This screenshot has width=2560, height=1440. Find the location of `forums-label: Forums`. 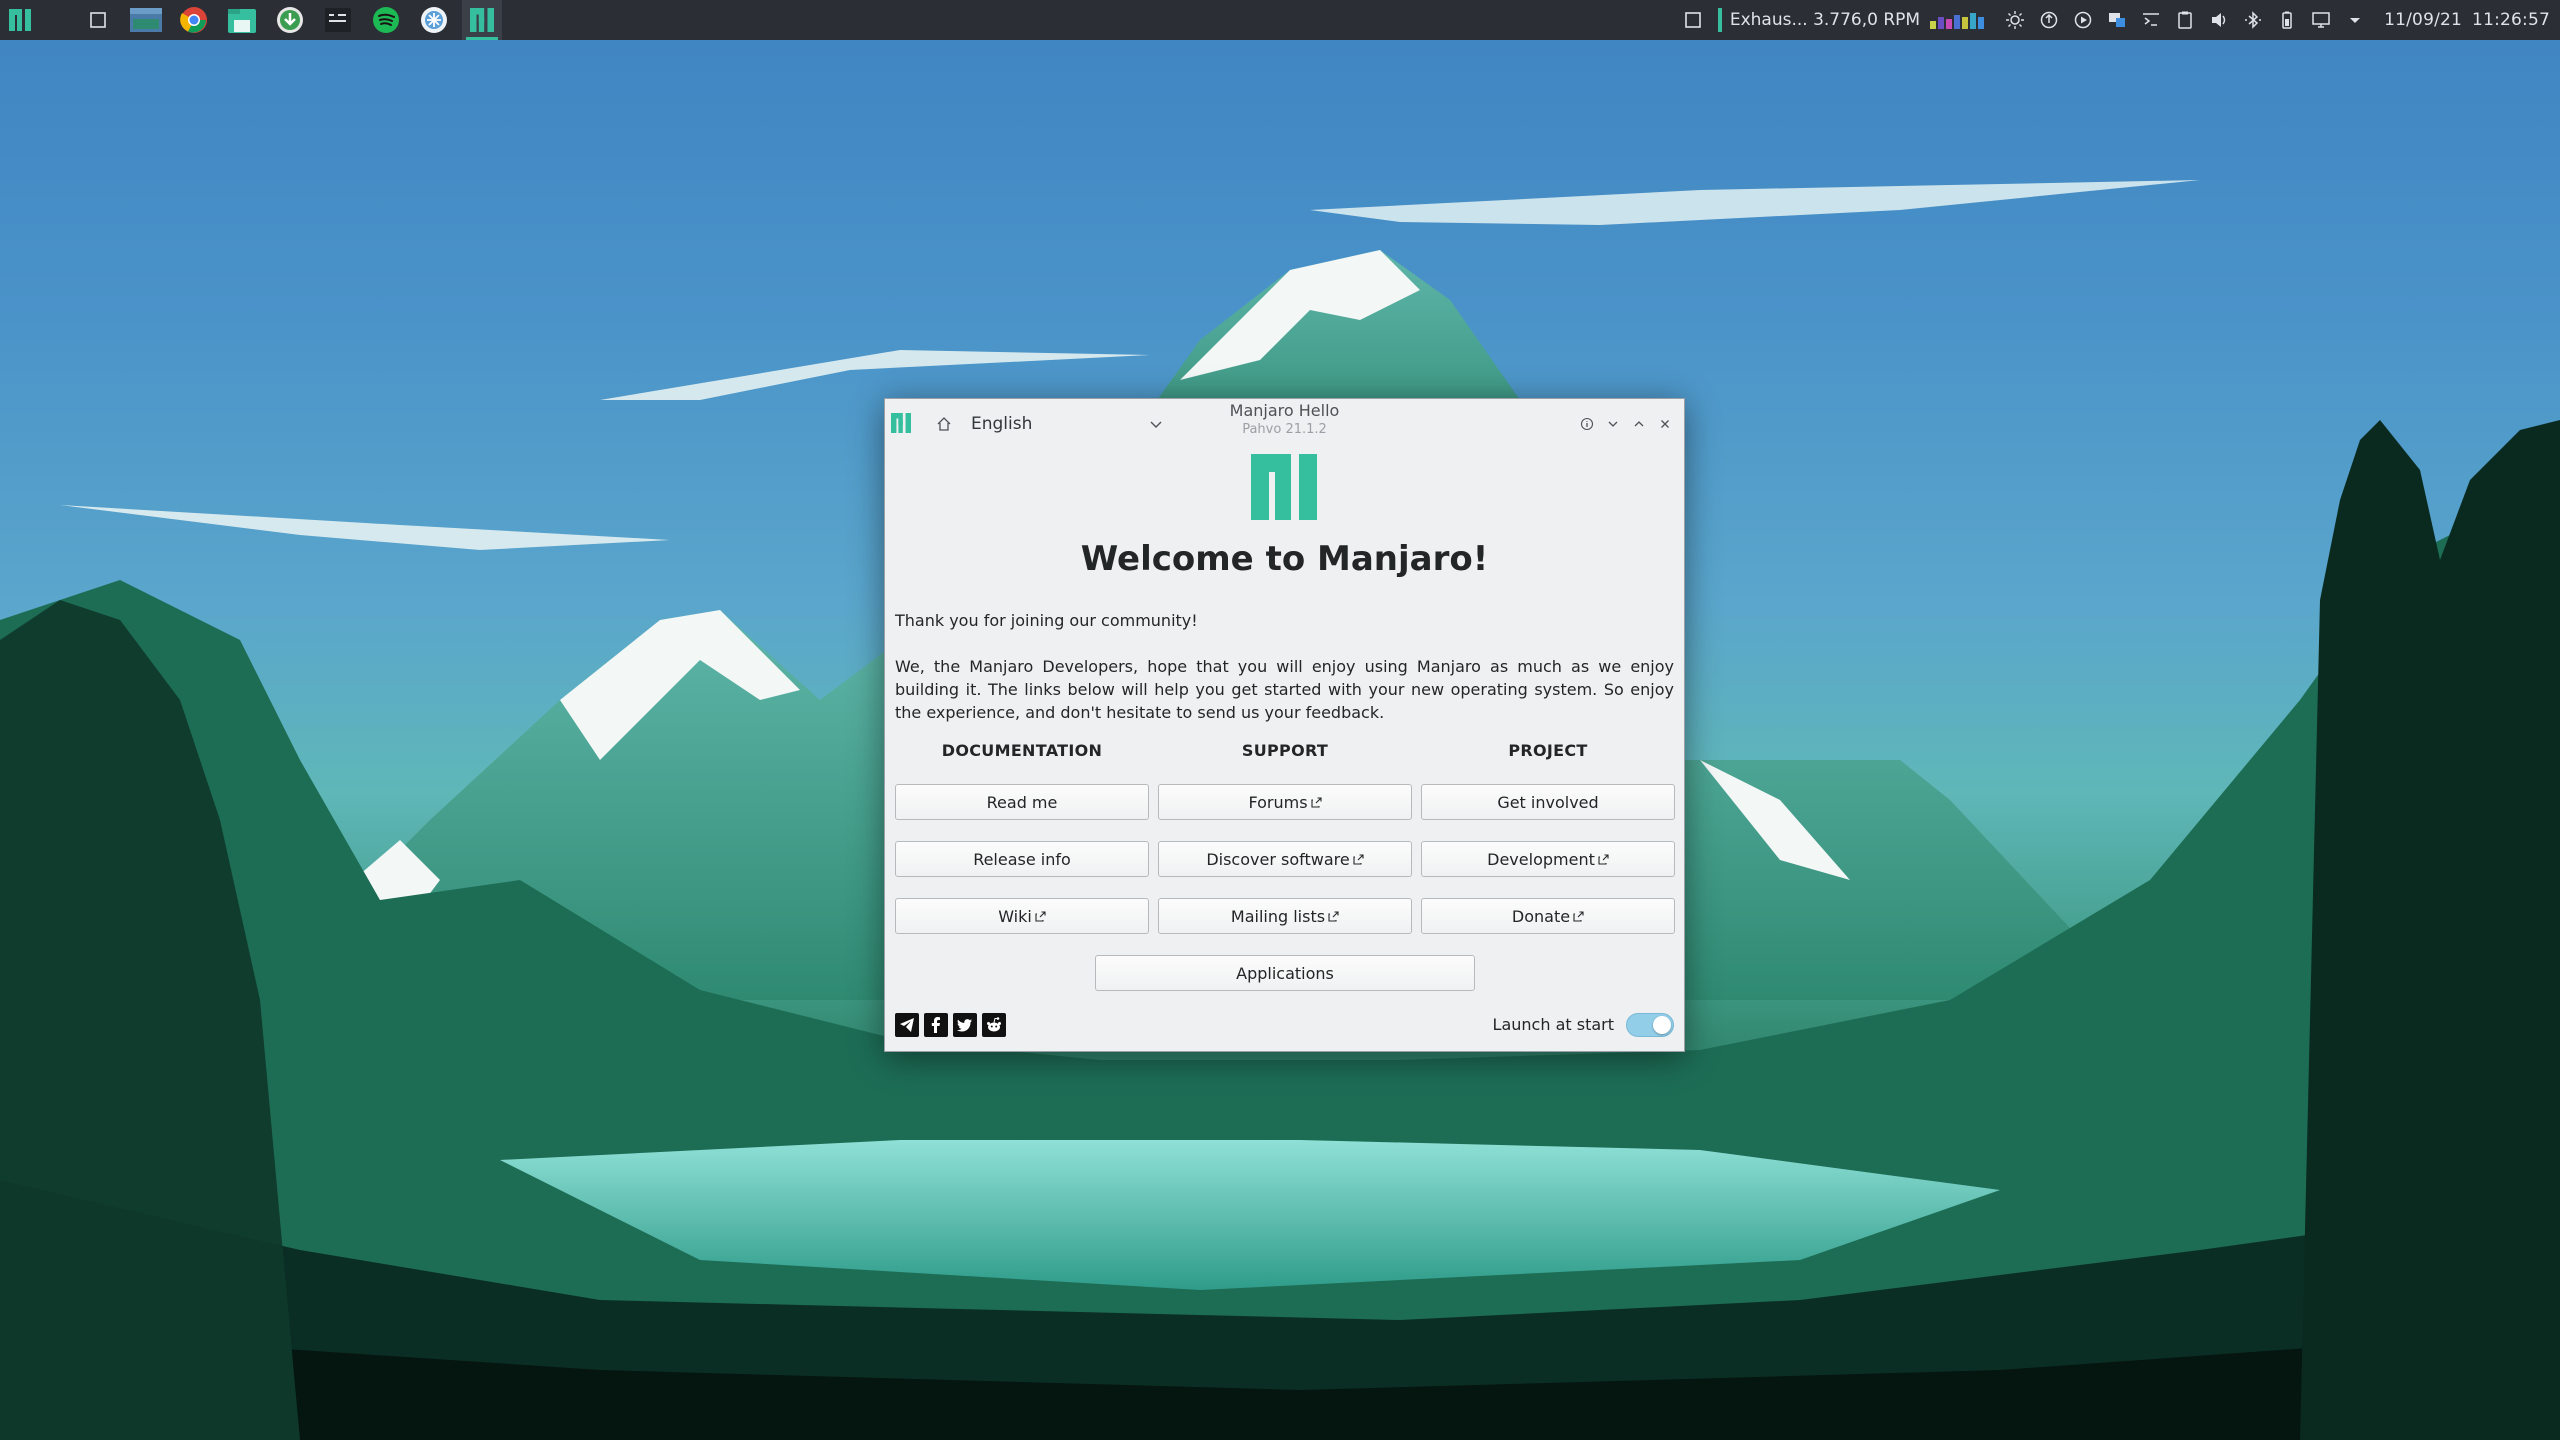

forums-label: Forums is located at coordinates (1278, 802).